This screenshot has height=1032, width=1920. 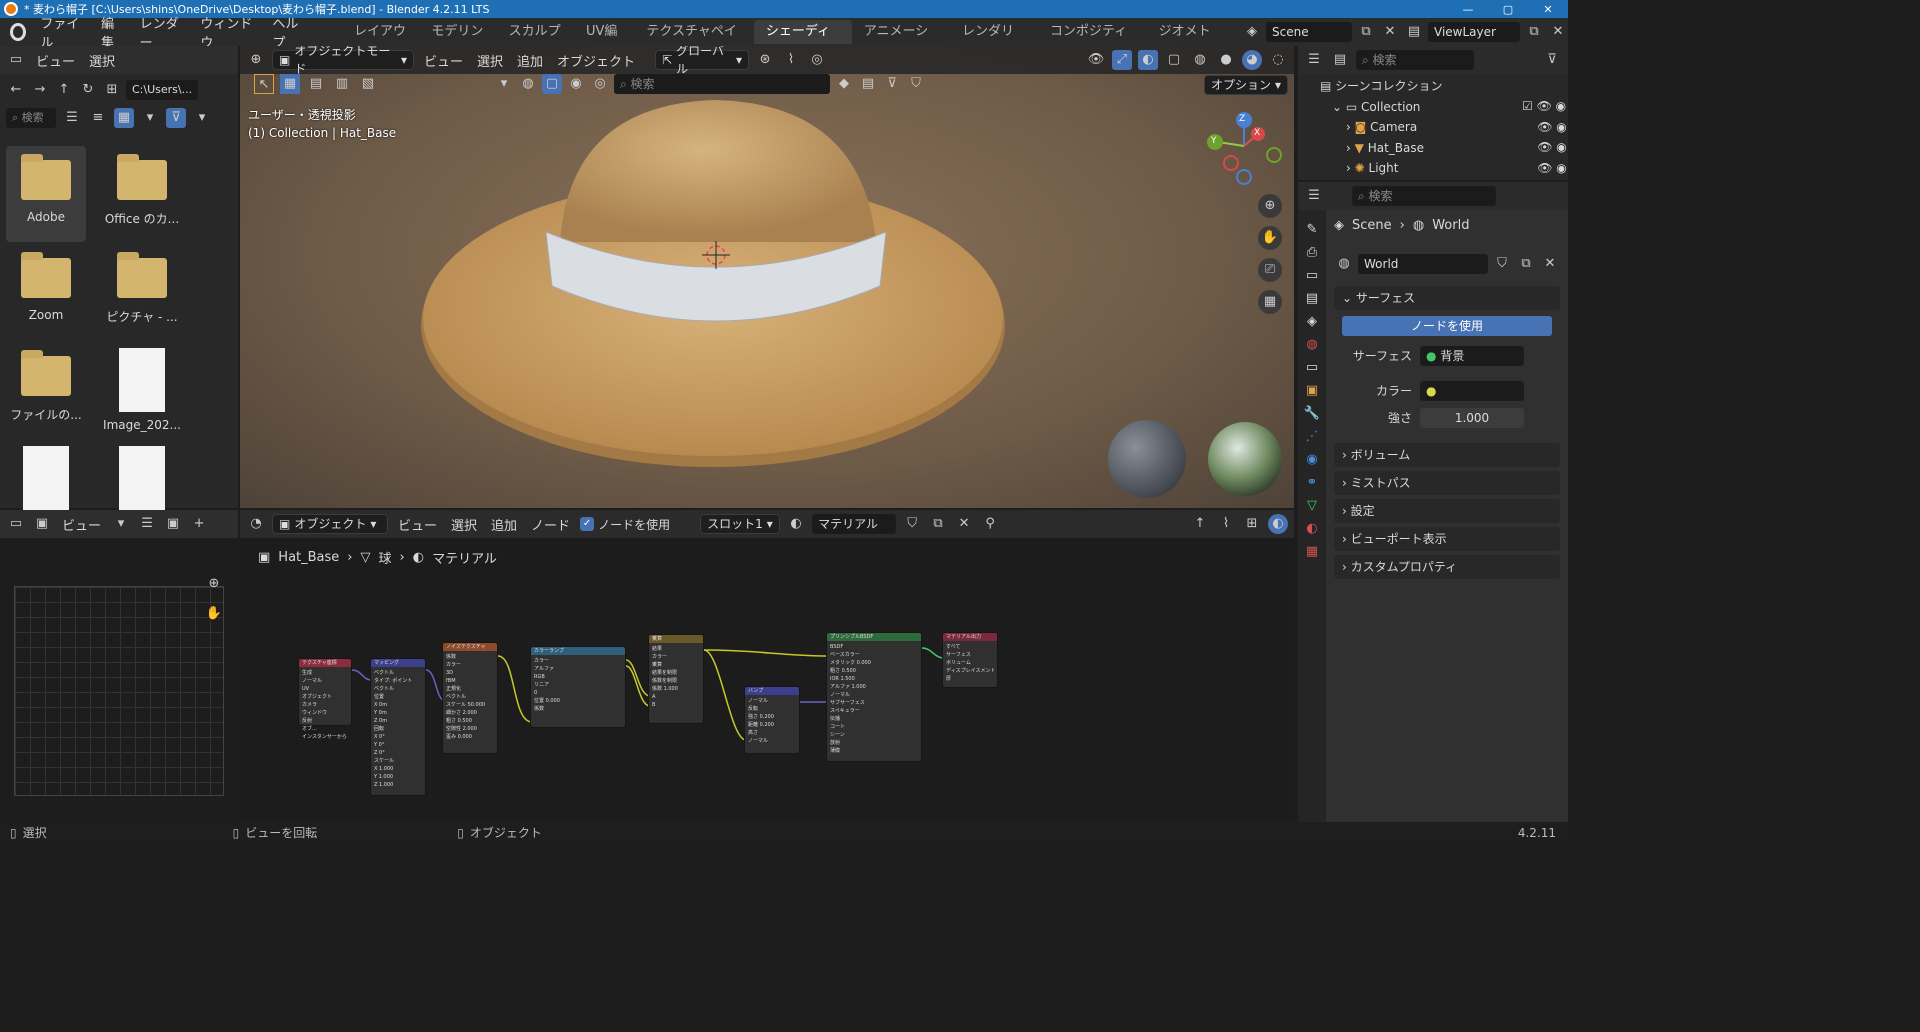 What do you see at coordinates (1447, 483) in the screenshot?
I see `mist-section-header: › ミストパス` at bounding box center [1447, 483].